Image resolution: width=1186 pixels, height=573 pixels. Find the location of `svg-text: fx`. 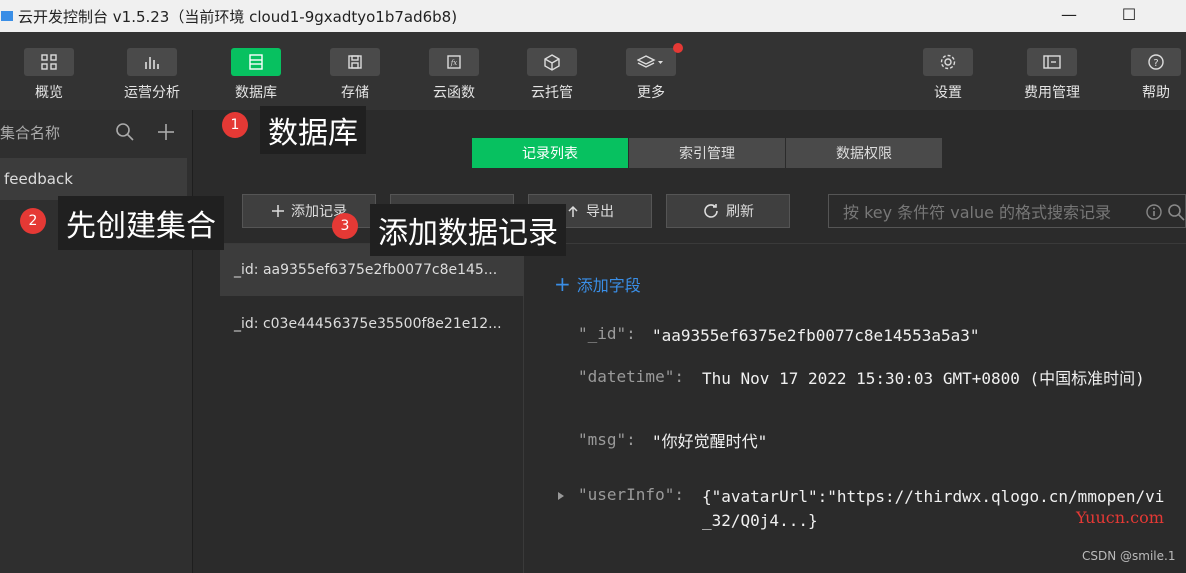

svg-text: fx is located at coordinates (454, 63).